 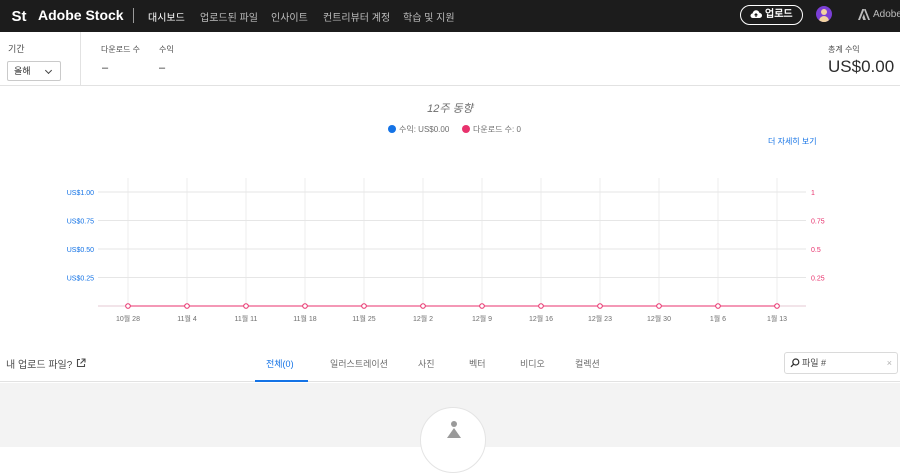 I want to click on logo-divider, so click(x=133, y=15).